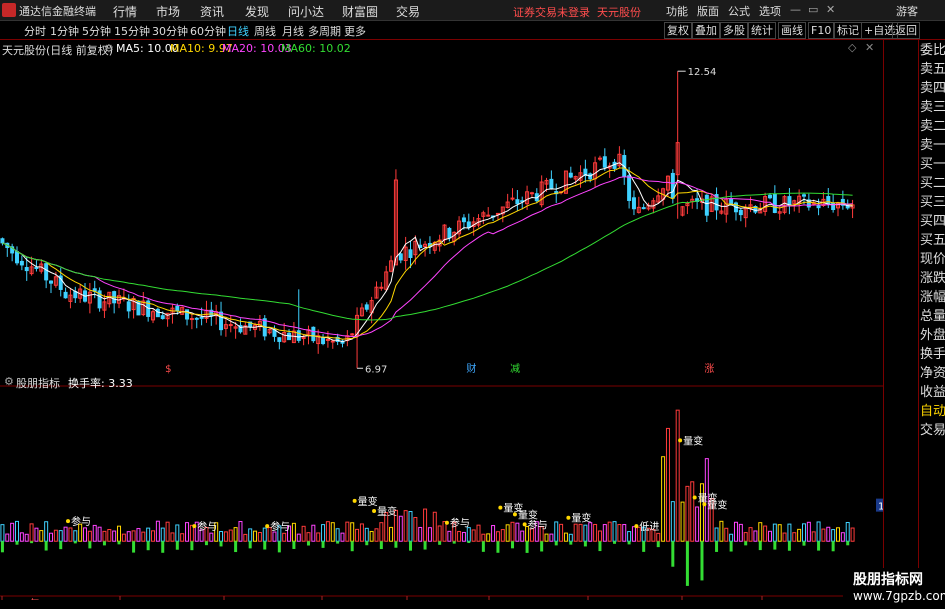 This screenshot has width=945, height=609. I want to click on stats-button: 统计, so click(762, 30).